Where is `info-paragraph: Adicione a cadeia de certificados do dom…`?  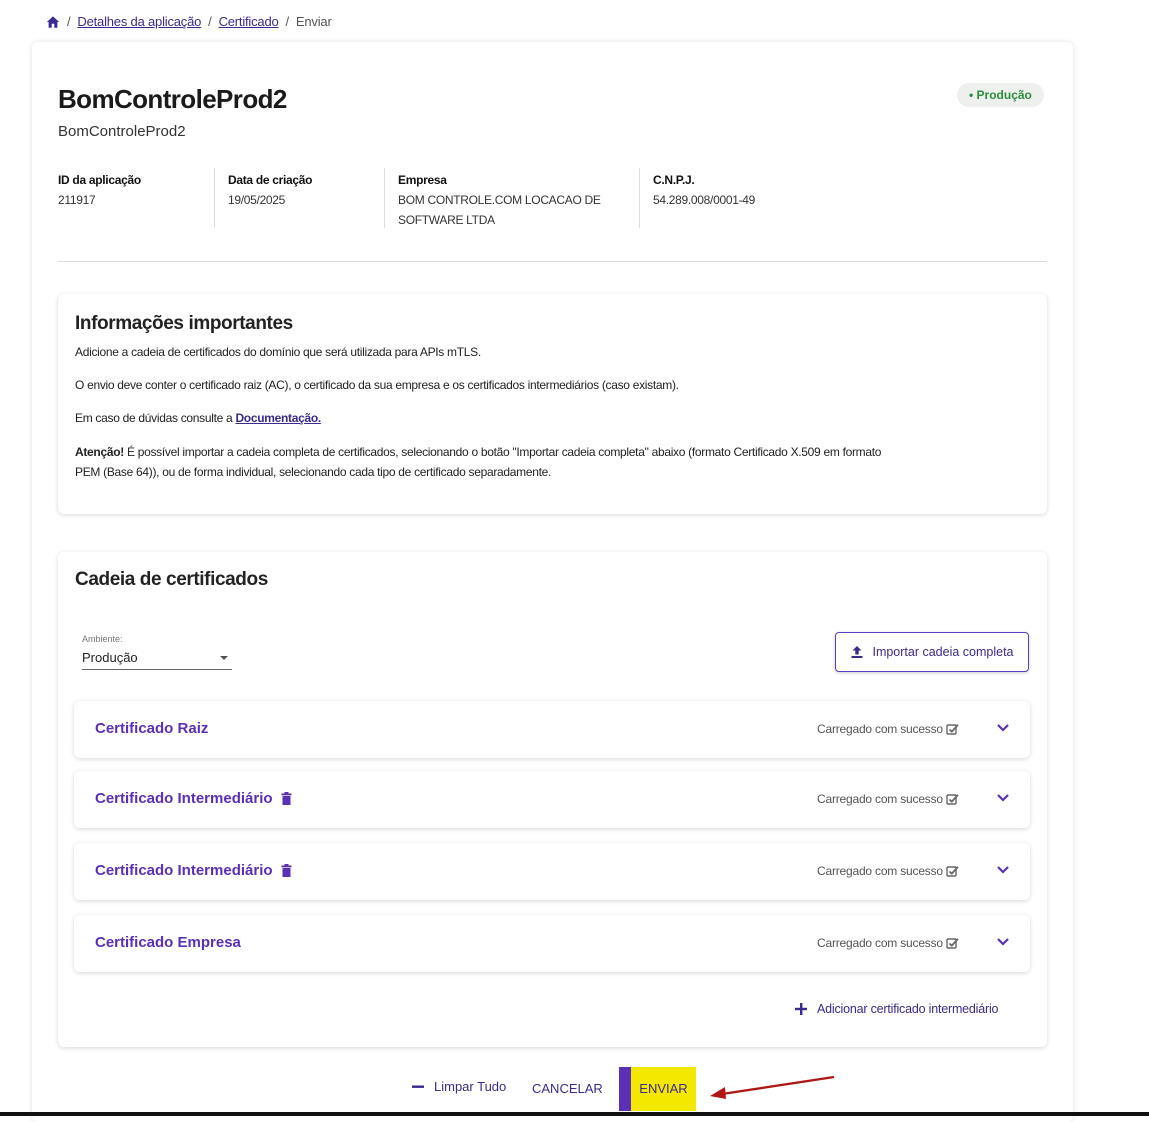 info-paragraph: Adicione a cadeia de certificados do dom… is located at coordinates (278, 352).